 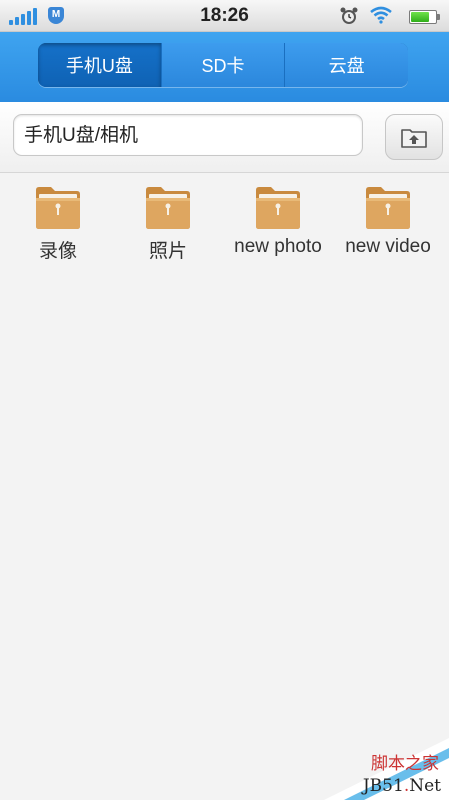 I want to click on folder-item: 录像, so click(x=58, y=222).